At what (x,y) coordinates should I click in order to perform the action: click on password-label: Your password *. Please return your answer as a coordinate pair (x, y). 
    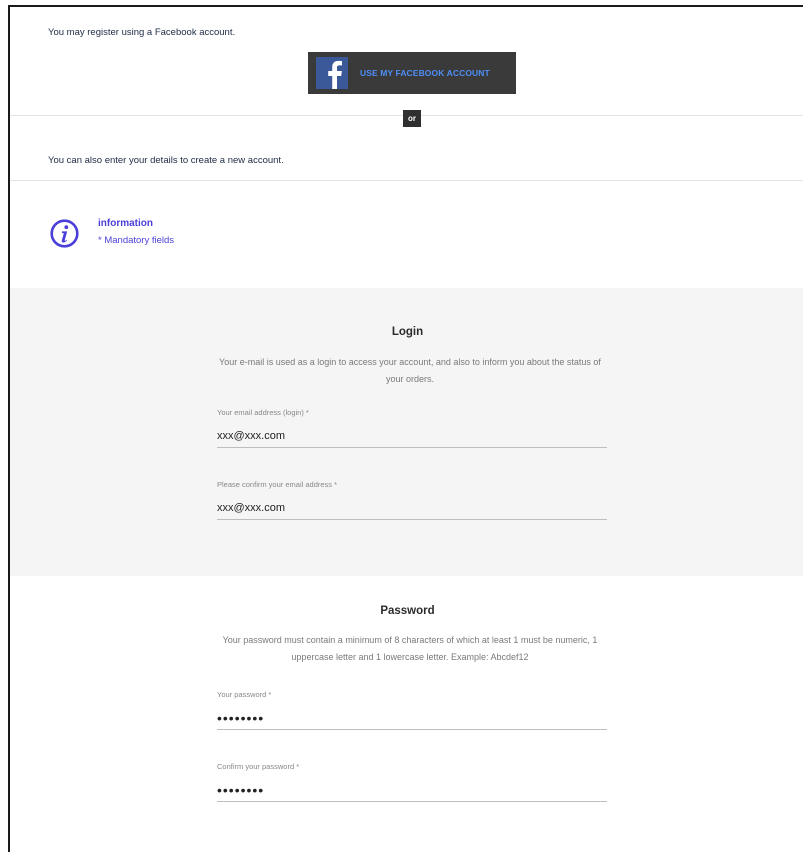
    Looking at the image, I should click on (244, 694).